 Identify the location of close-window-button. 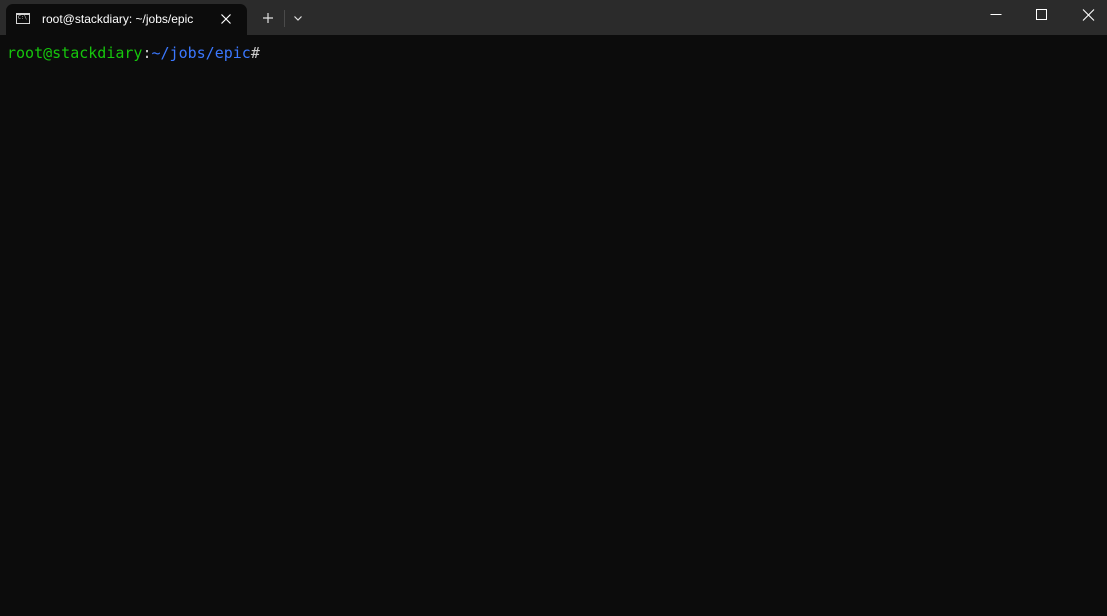
(1086, 16).